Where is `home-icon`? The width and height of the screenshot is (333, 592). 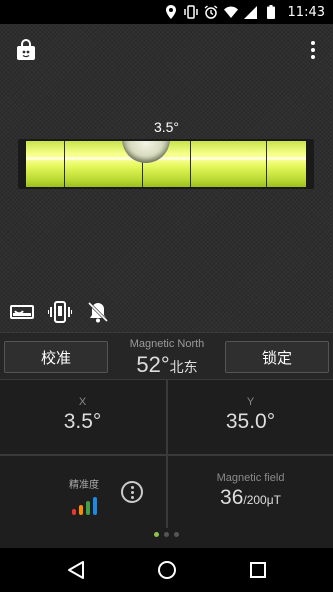 home-icon is located at coordinates (167, 570).